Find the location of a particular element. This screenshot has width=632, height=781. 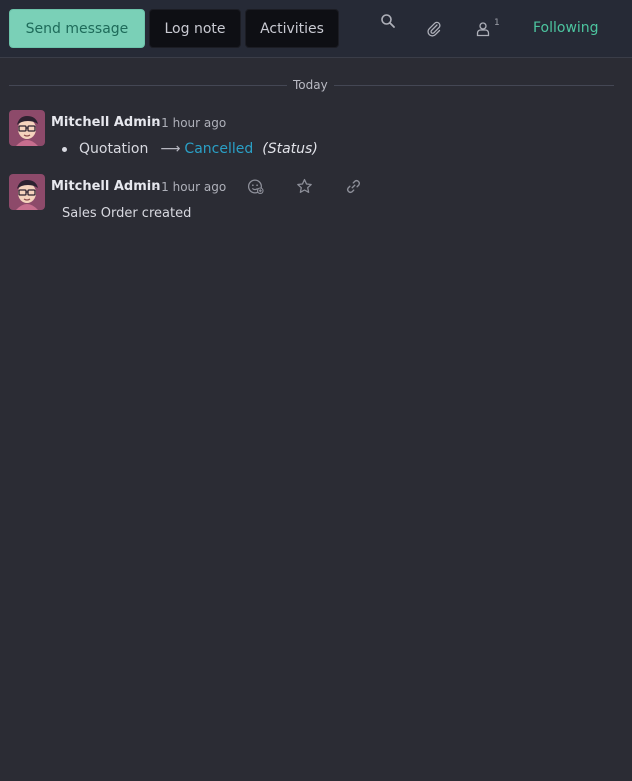

activities-button: Activities is located at coordinates (292, 28).